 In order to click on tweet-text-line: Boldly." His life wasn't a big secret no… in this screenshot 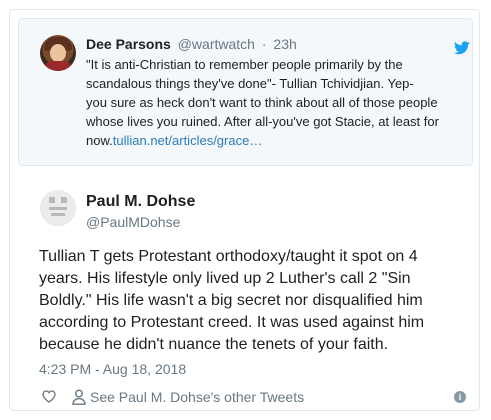, I will do `click(231, 300)`.